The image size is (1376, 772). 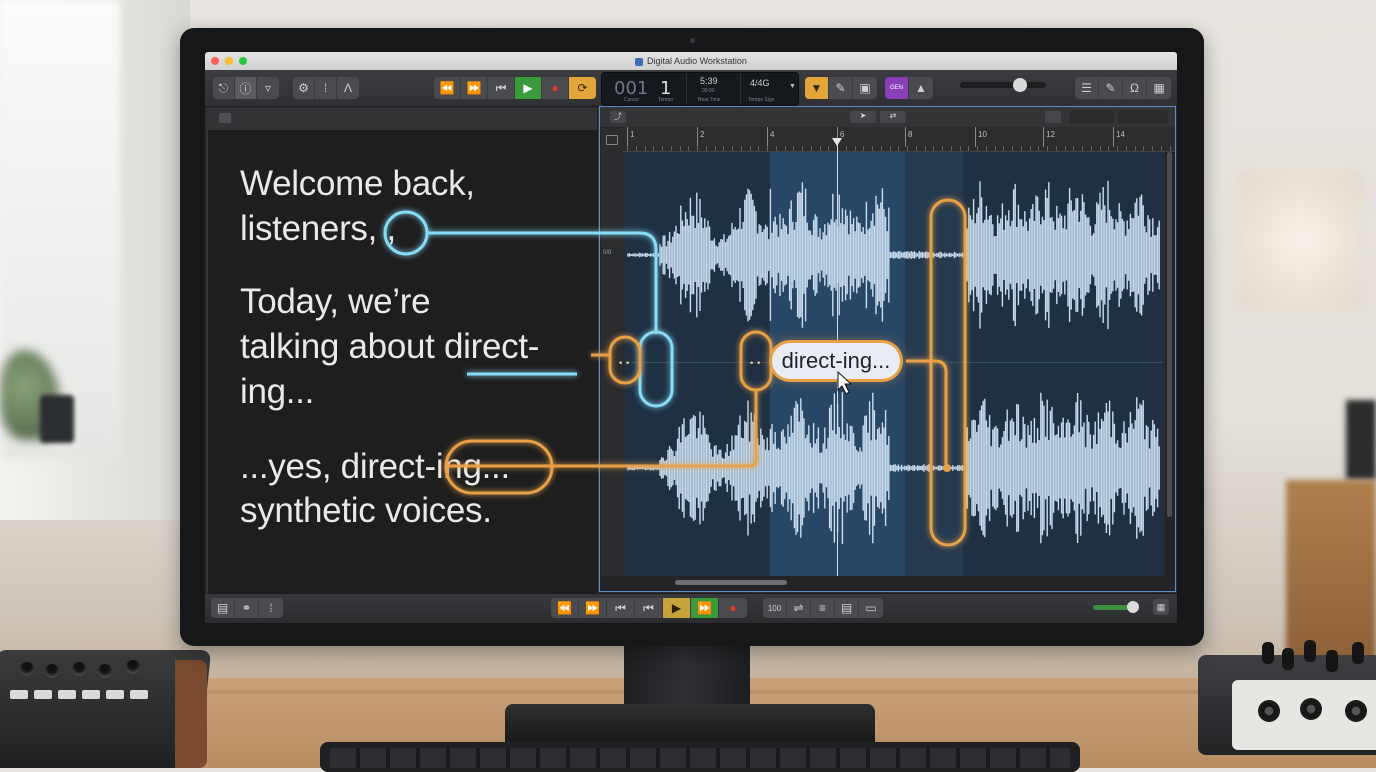 I want to click on headphones-icon: ⚭, so click(x=247, y=608).